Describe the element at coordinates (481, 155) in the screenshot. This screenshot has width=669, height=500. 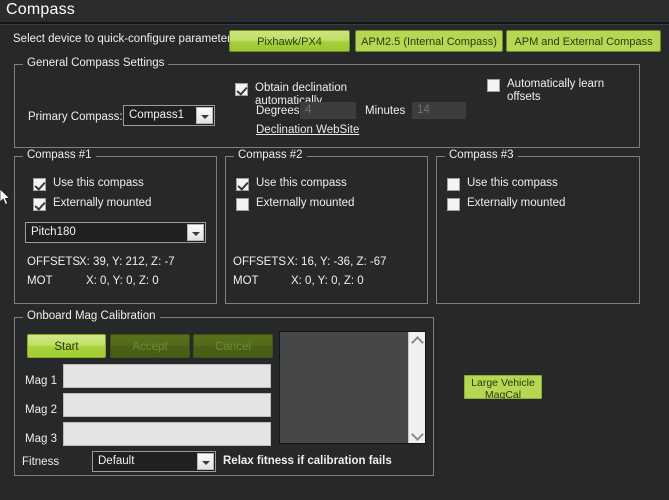
I see `compass-3-group-label: Compass #3` at that location.